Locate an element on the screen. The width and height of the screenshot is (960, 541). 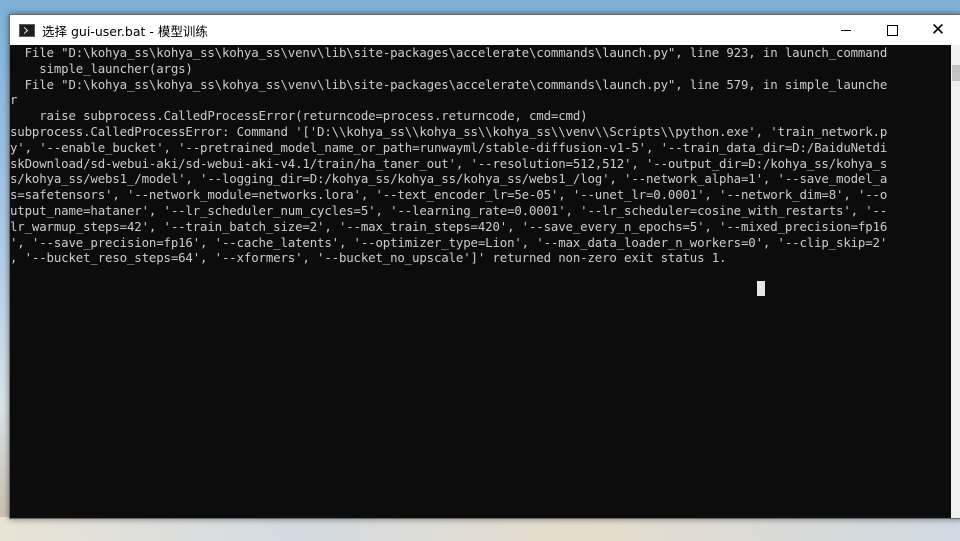
maximize-icon is located at coordinates (892, 30).